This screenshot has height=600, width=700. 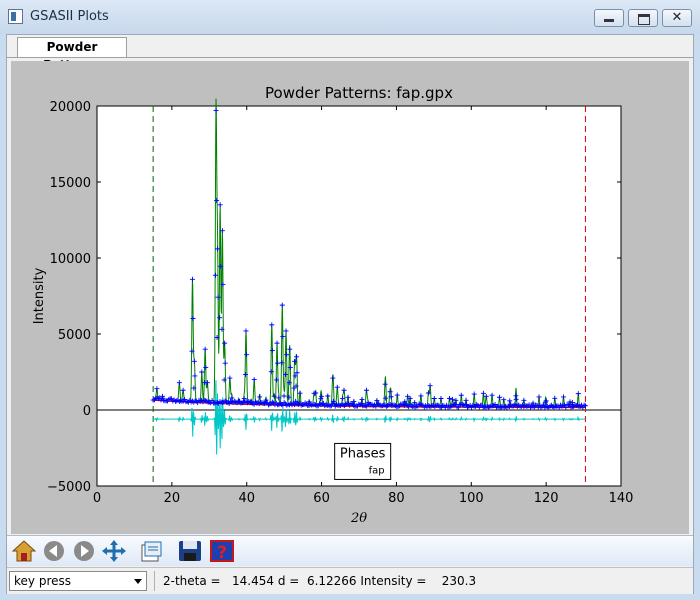 What do you see at coordinates (39, 295) in the screenshot?
I see `y-axis-label: Intensity` at bounding box center [39, 295].